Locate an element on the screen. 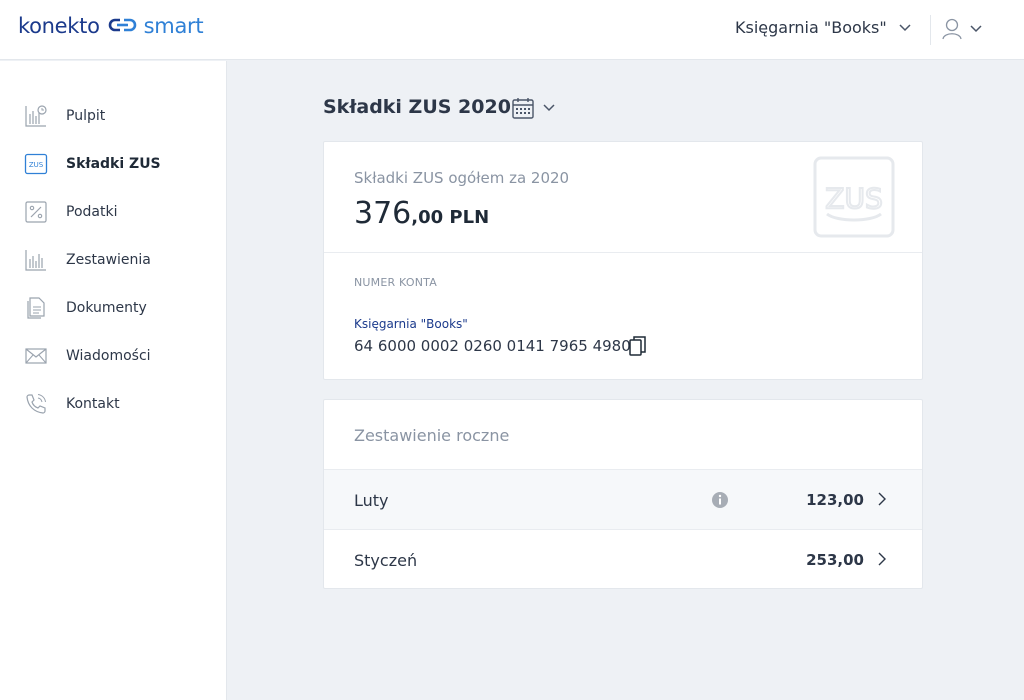  sidebar-item-podatki: Podatki is located at coordinates (113, 212).